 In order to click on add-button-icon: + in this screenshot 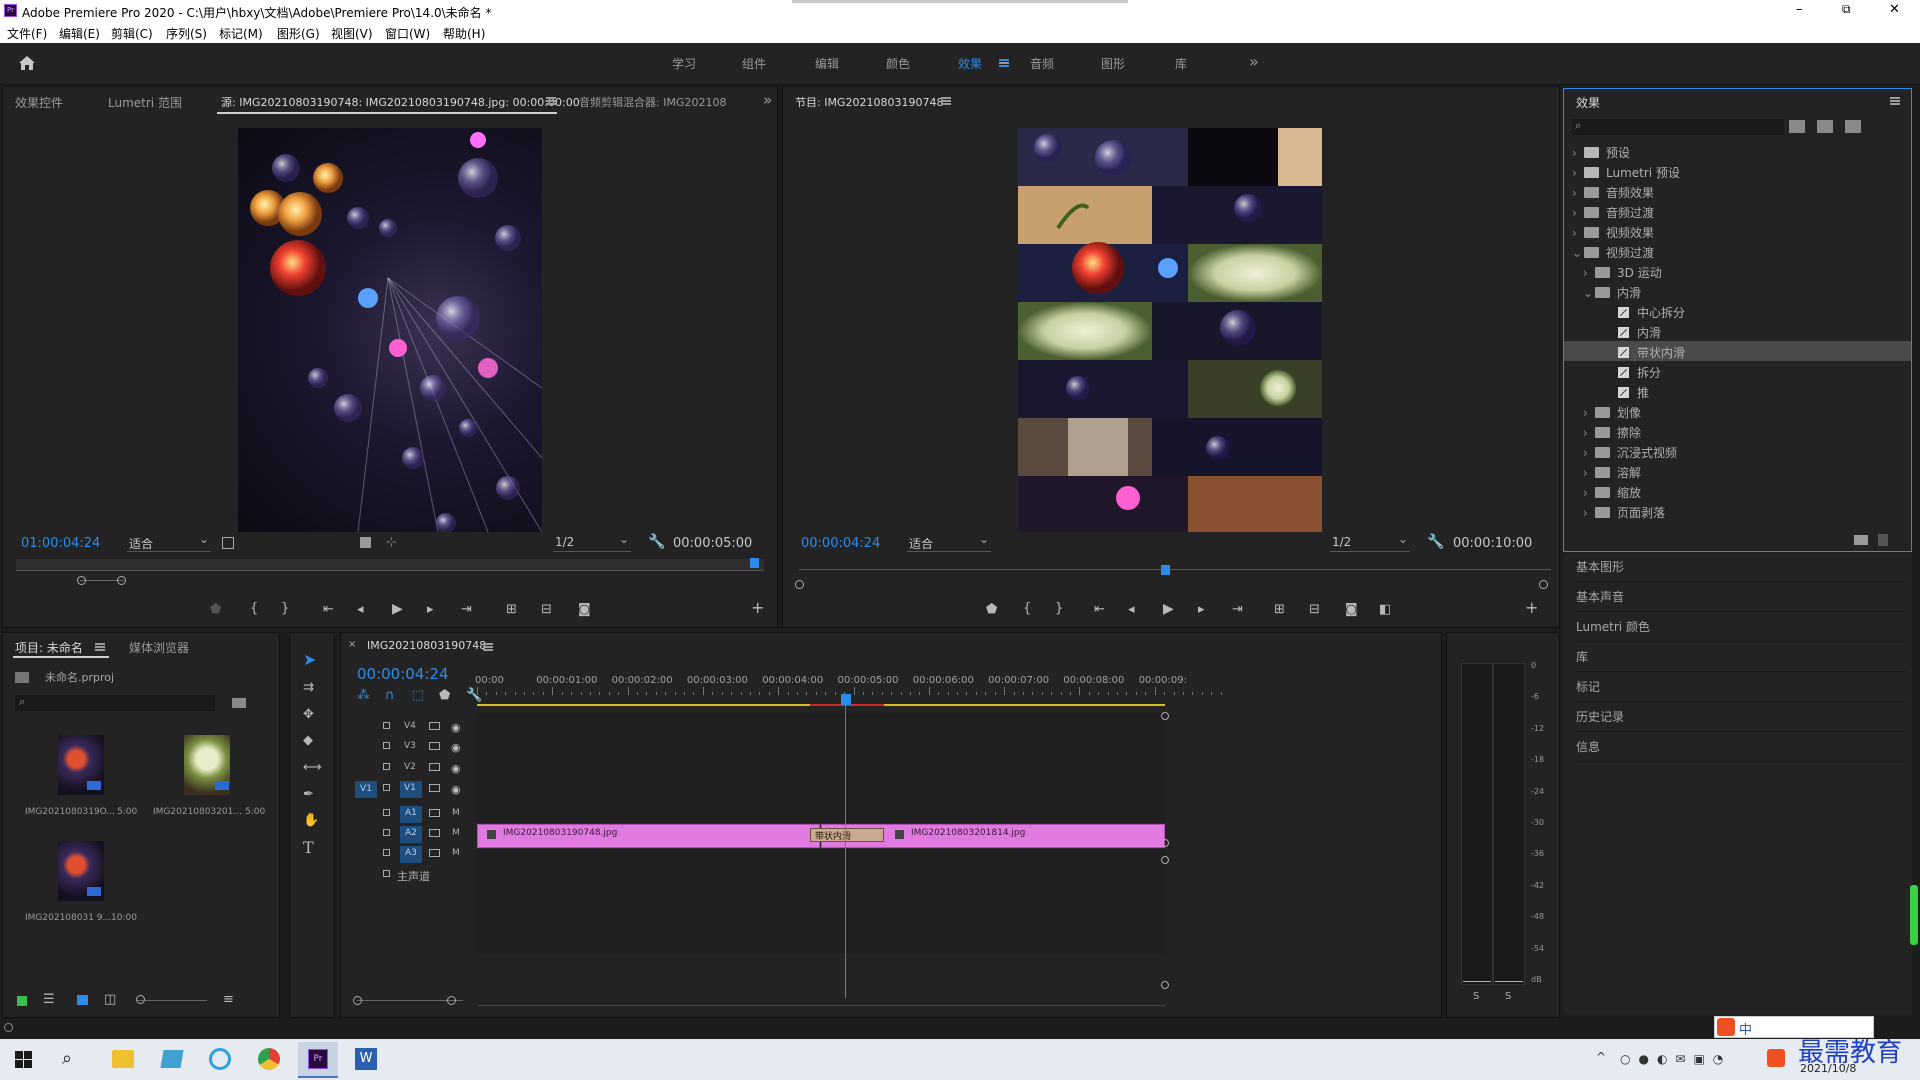, I will do `click(757, 608)`.